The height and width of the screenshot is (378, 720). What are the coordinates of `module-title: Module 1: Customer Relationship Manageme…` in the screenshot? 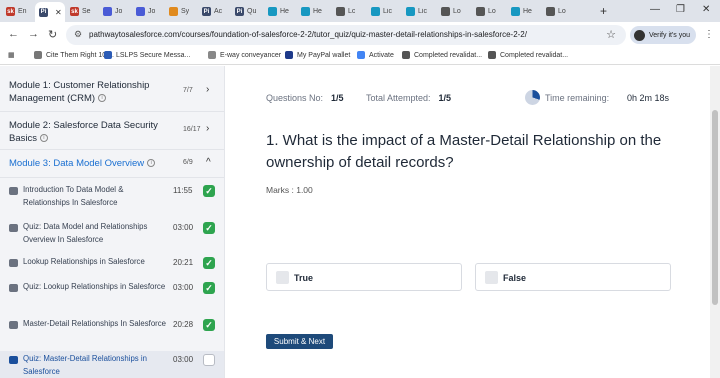 It's located at (79, 92).